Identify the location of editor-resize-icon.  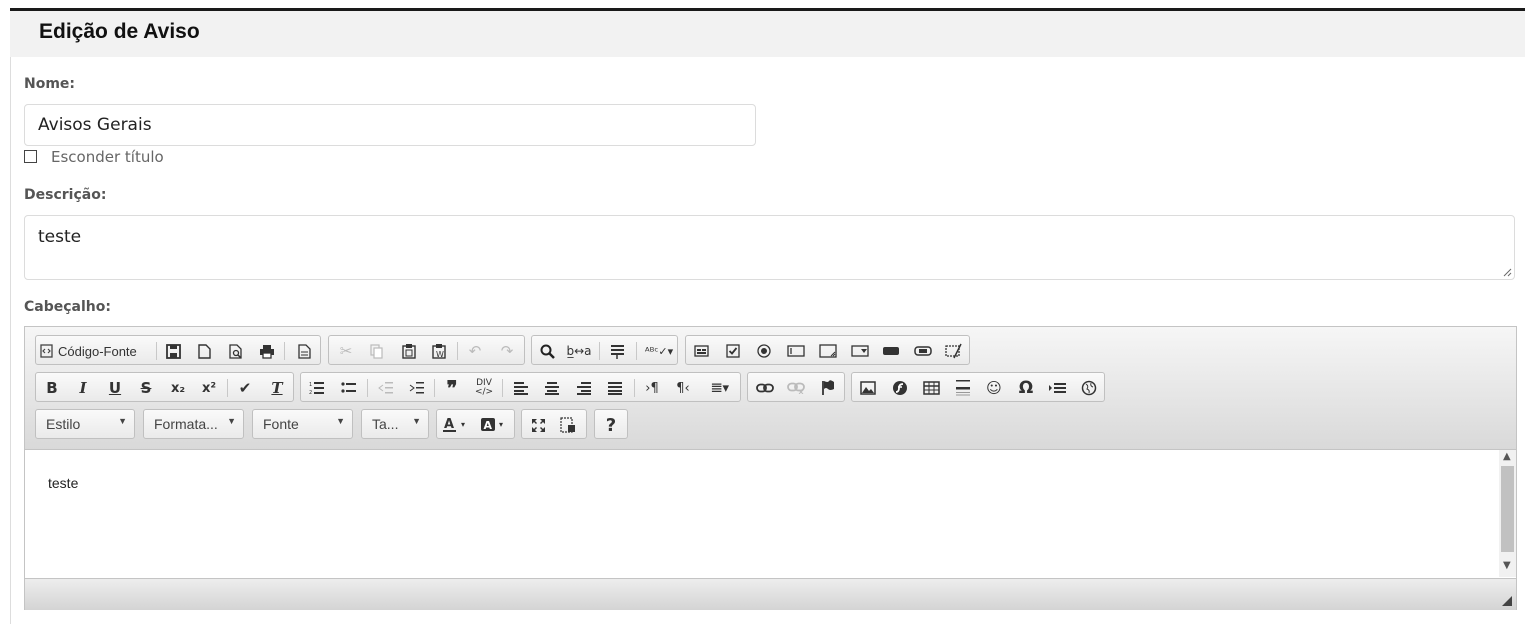
(1507, 601).